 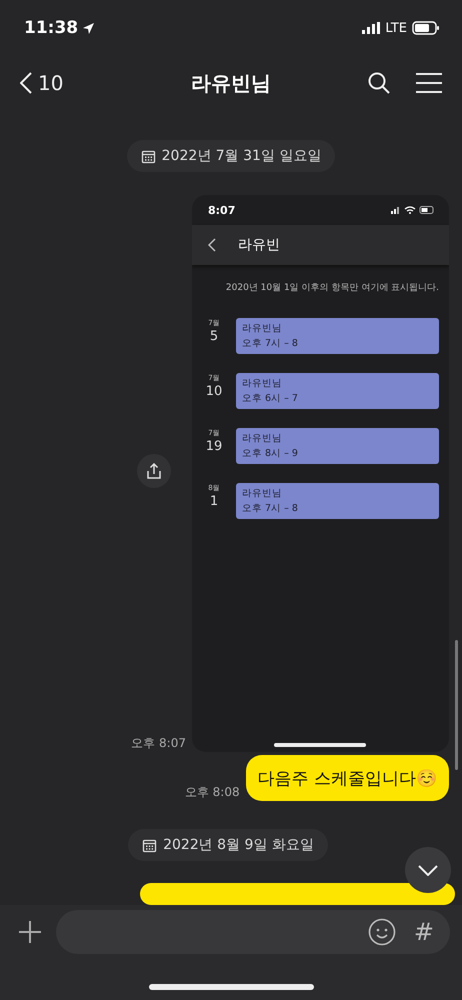 What do you see at coordinates (238, 845) in the screenshot?
I see `date-text: 2022년 8월 9일 화요일` at bounding box center [238, 845].